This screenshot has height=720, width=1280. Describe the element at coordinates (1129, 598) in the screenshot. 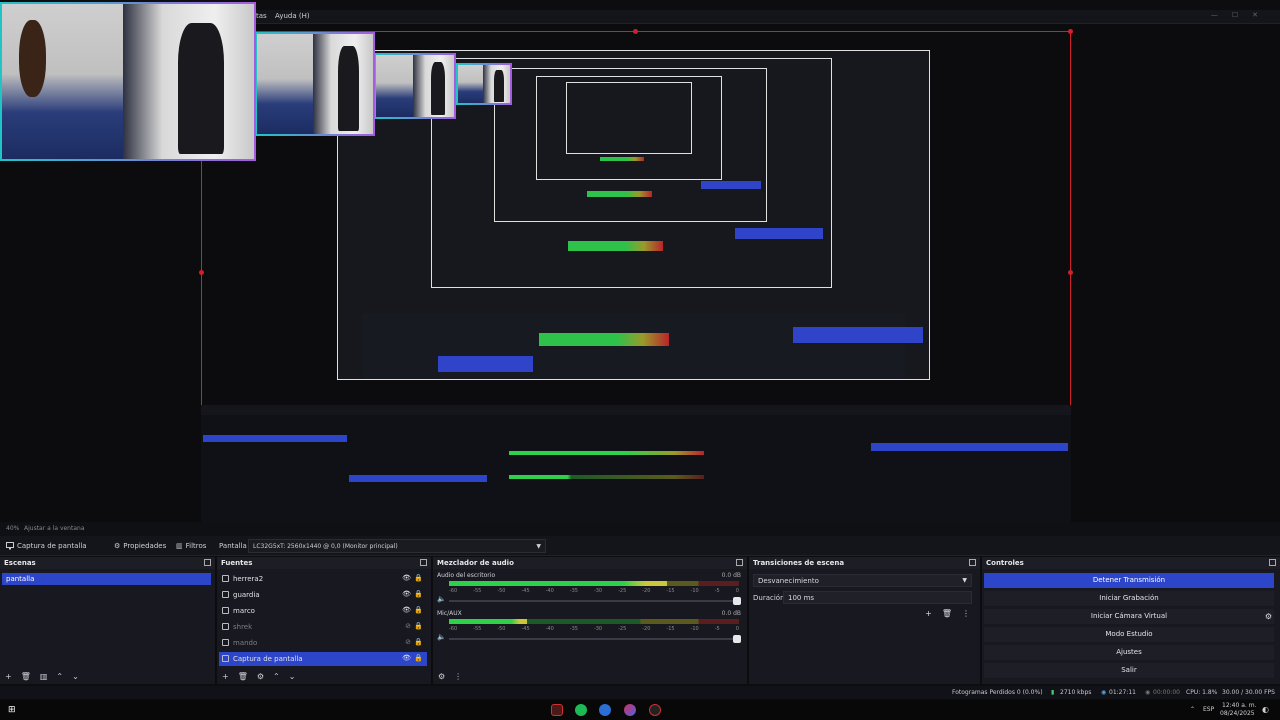

I see `start-recording-button: Iniciar Grabación` at that location.